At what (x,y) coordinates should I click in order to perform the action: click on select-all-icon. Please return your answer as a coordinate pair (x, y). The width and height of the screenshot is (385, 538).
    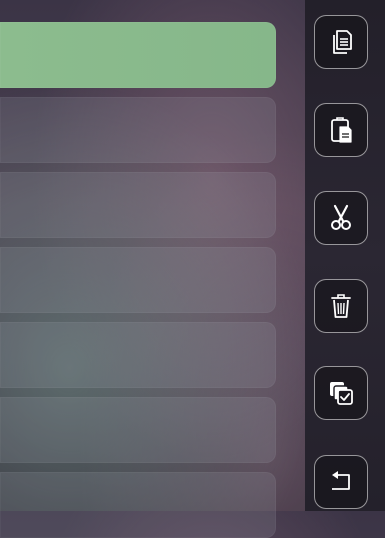
    Looking at the image, I should click on (341, 393).